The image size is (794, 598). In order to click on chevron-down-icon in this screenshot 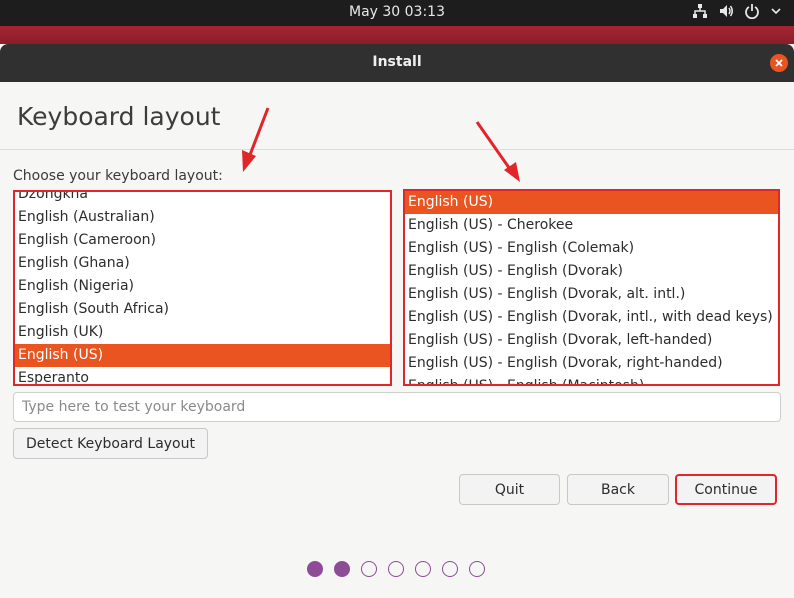, I will do `click(776, 11)`.